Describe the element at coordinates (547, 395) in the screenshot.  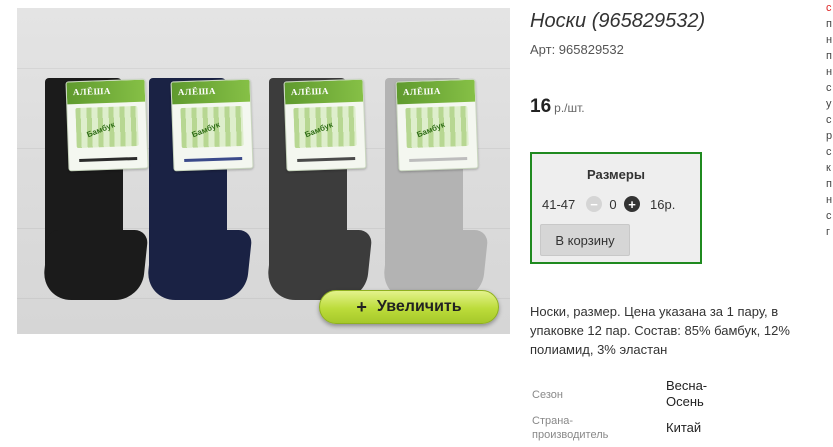
I see `property-key: Сезон` at that location.